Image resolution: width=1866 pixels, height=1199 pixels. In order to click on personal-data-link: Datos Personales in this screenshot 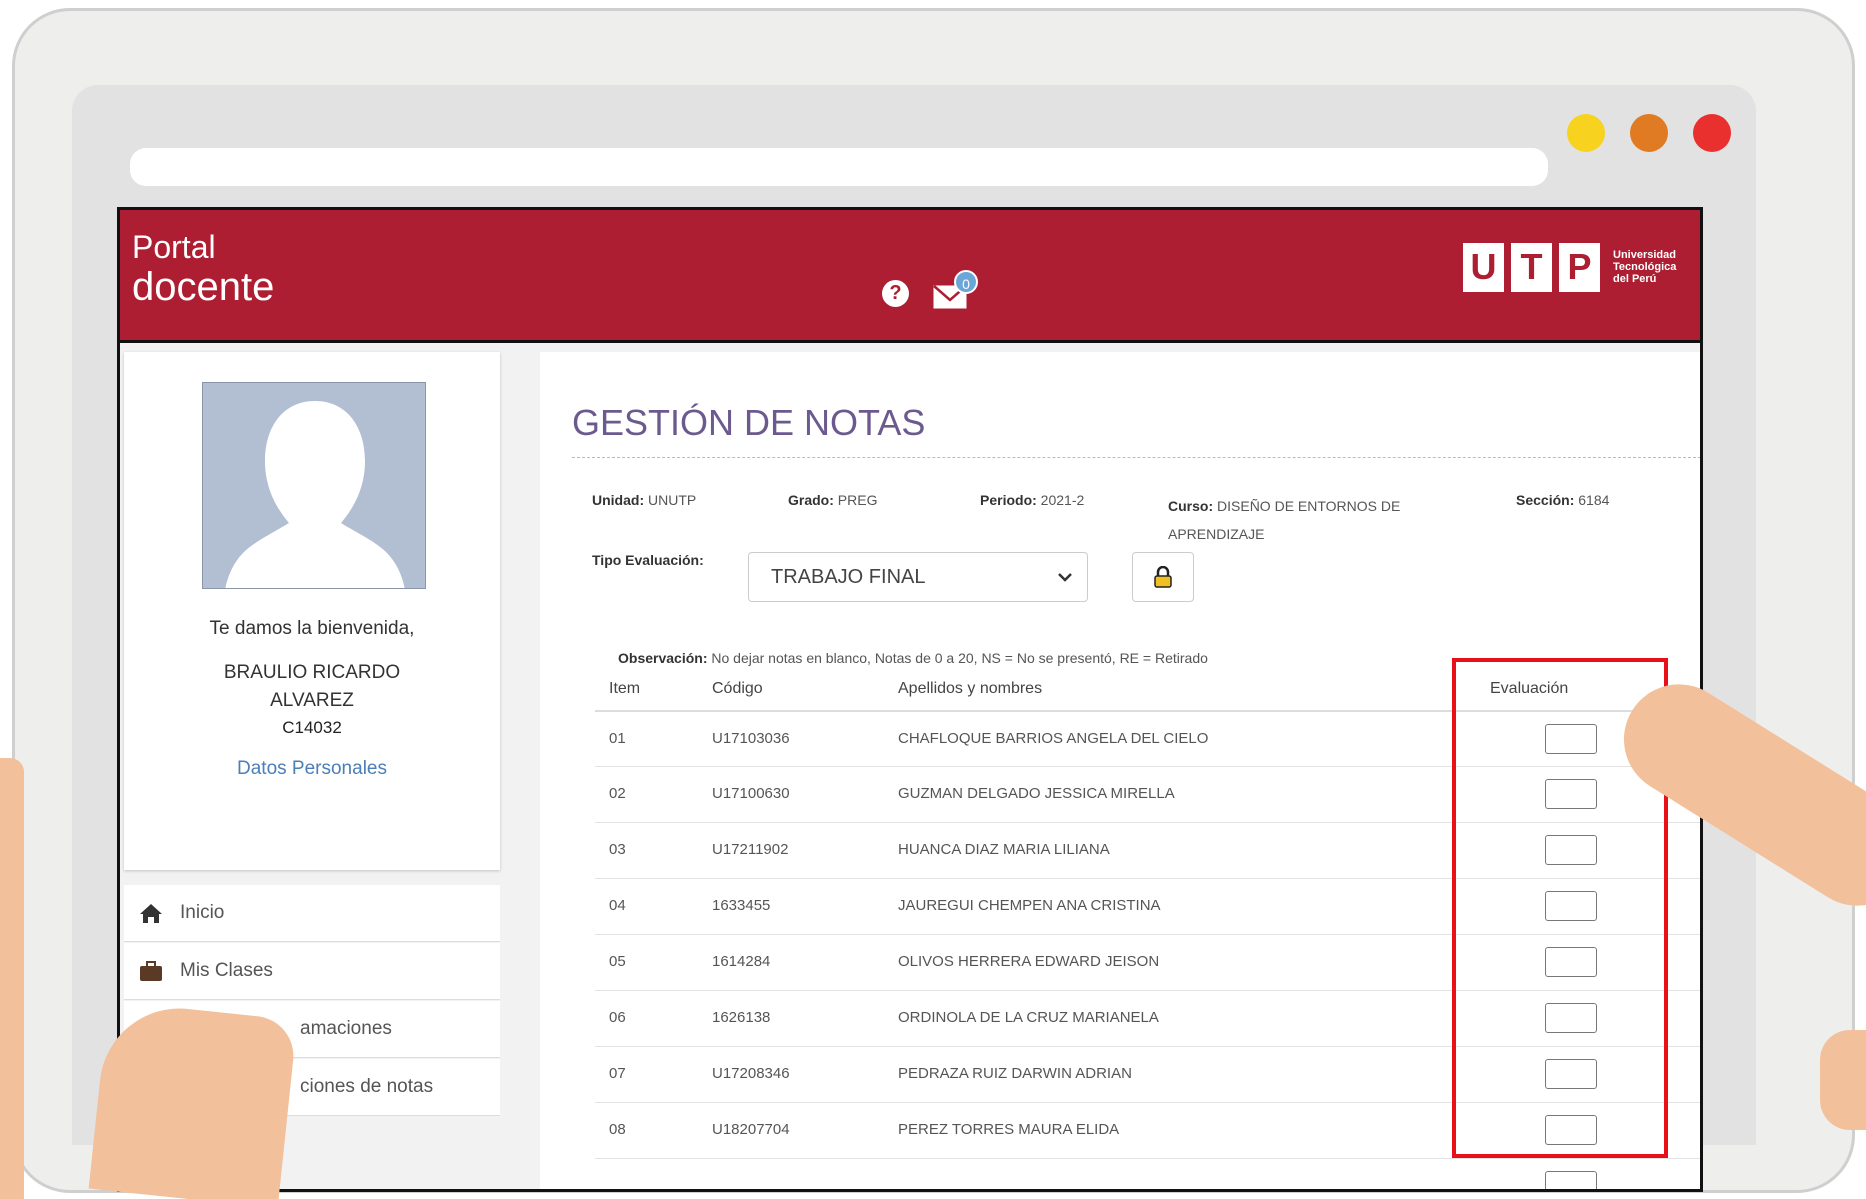, I will do `click(312, 769)`.